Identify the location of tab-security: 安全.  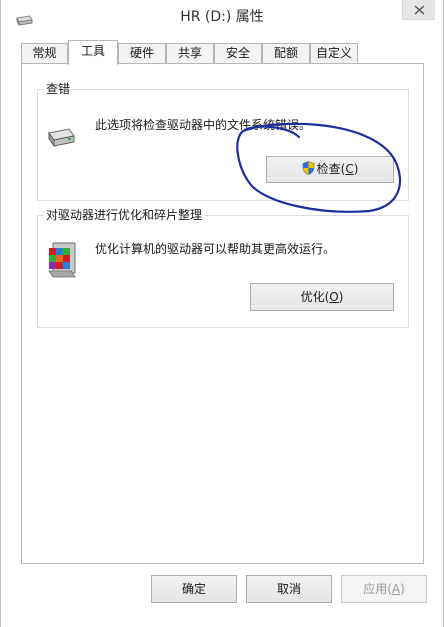
(238, 53).